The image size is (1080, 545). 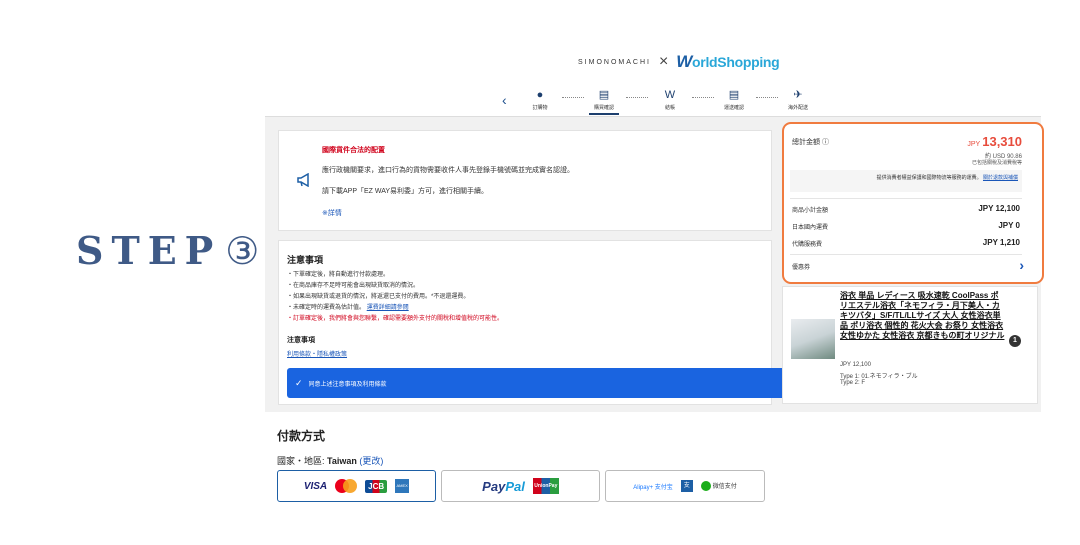 What do you see at coordinates (810, 211) in the screenshot?
I see `subtotal-label: 商品小計金額` at bounding box center [810, 211].